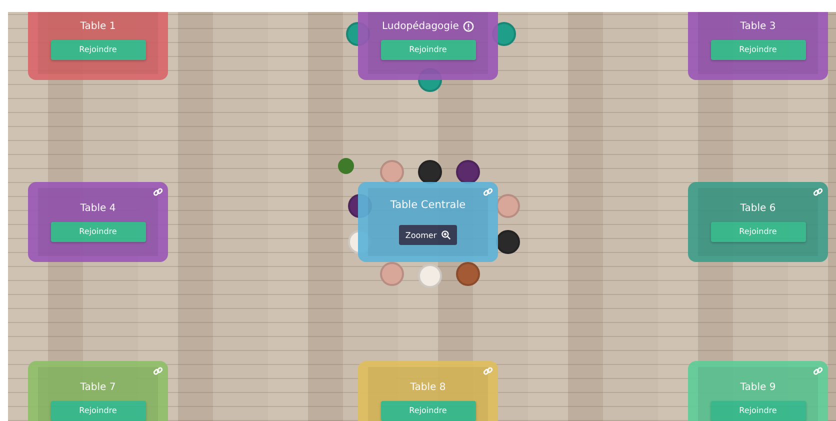  I want to click on table-title: Table 7, so click(98, 387).